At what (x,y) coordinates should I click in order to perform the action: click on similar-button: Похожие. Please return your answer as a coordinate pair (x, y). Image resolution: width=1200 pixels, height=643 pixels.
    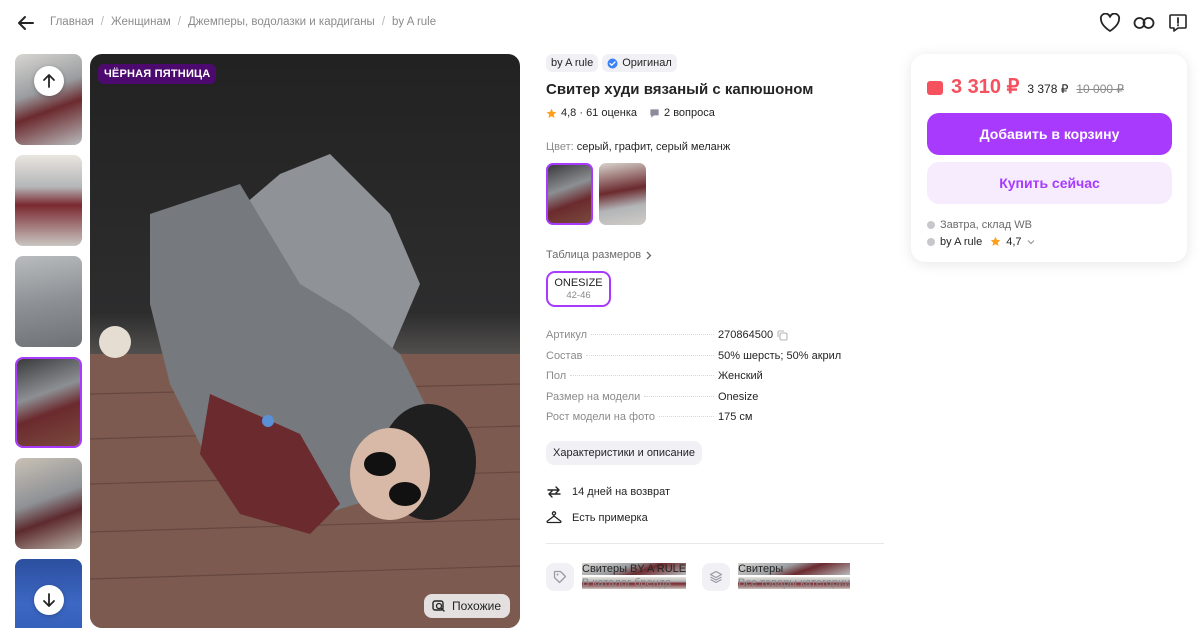
    Looking at the image, I should click on (467, 606).